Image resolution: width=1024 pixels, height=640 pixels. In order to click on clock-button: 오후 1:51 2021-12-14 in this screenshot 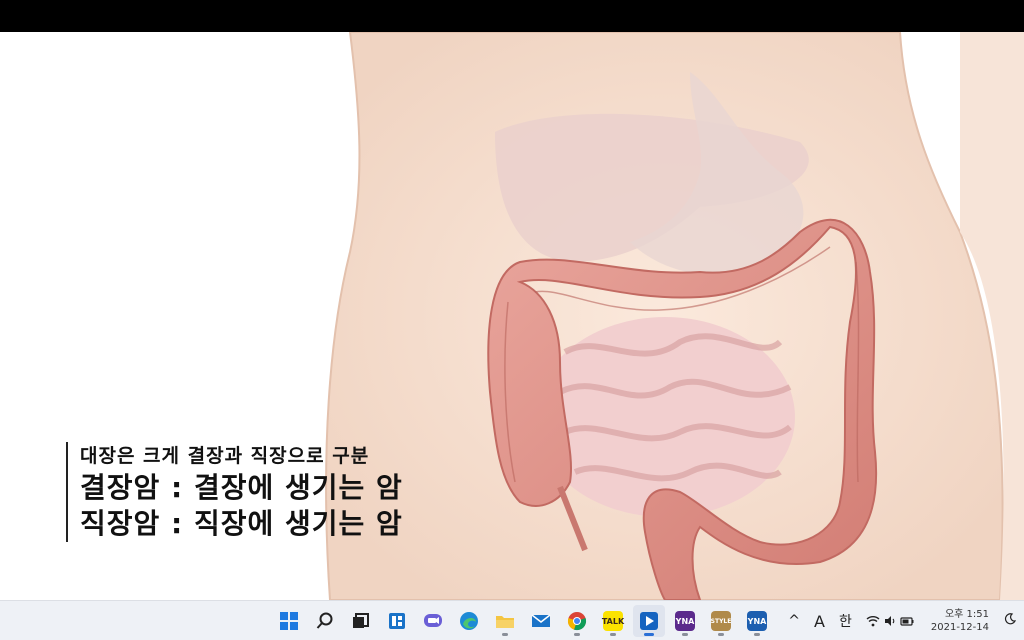, I will do `click(960, 621)`.